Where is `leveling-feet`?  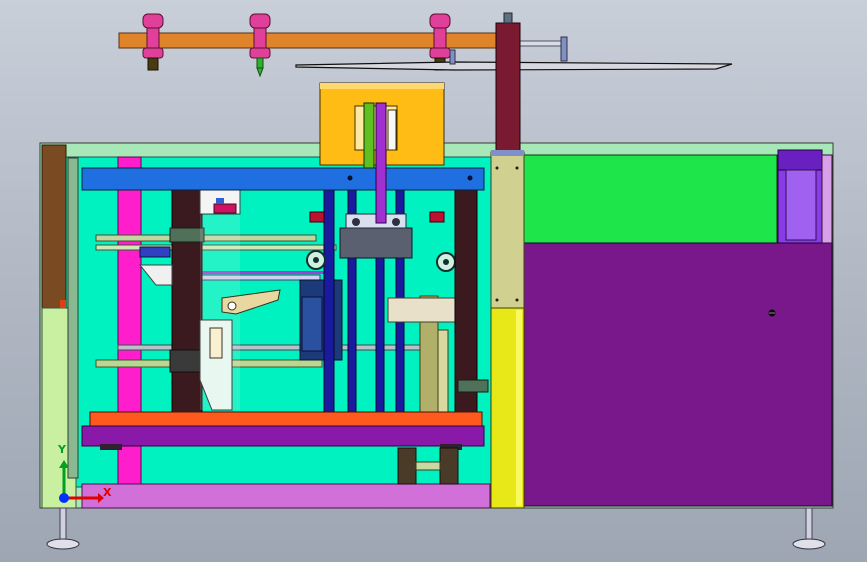
leveling-feet is located at coordinates (436, 528).